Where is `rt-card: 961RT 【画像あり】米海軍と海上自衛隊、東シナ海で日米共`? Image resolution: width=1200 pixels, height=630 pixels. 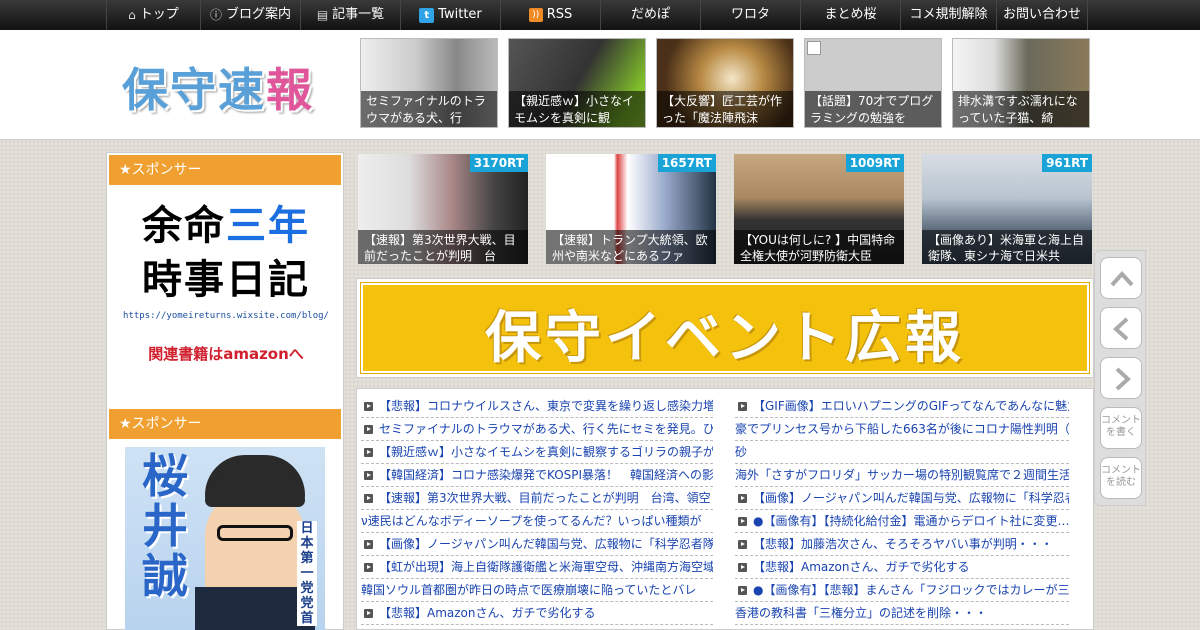 rt-card: 961RT 【画像あり】米海軍と海上自衛隊、東シナ海で日米共 is located at coordinates (1007, 209).